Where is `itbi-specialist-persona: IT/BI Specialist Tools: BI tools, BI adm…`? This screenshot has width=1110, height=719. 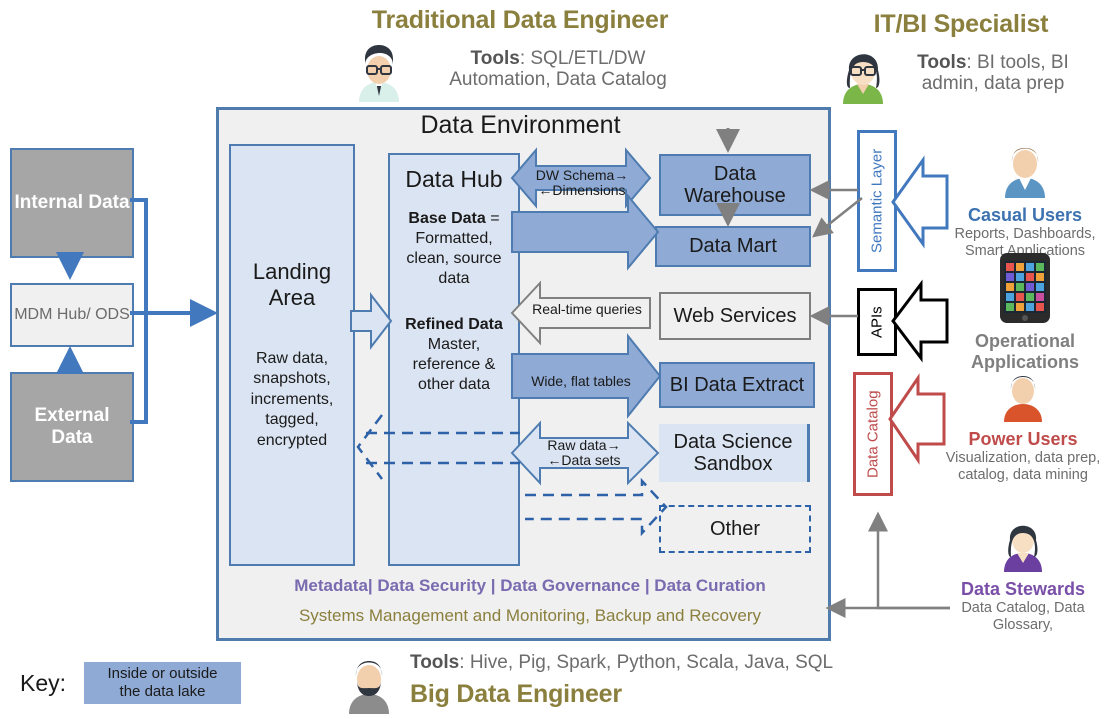 itbi-specialist-persona: IT/BI Specialist Tools: BI tools, BI adm… is located at coordinates (961, 59).